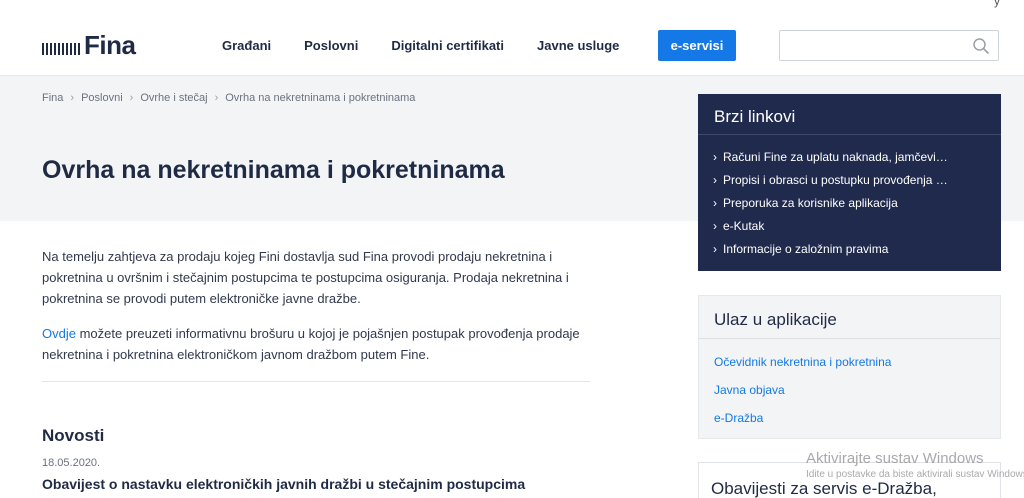  I want to click on eservisi-button: e-servisi, so click(697, 45).